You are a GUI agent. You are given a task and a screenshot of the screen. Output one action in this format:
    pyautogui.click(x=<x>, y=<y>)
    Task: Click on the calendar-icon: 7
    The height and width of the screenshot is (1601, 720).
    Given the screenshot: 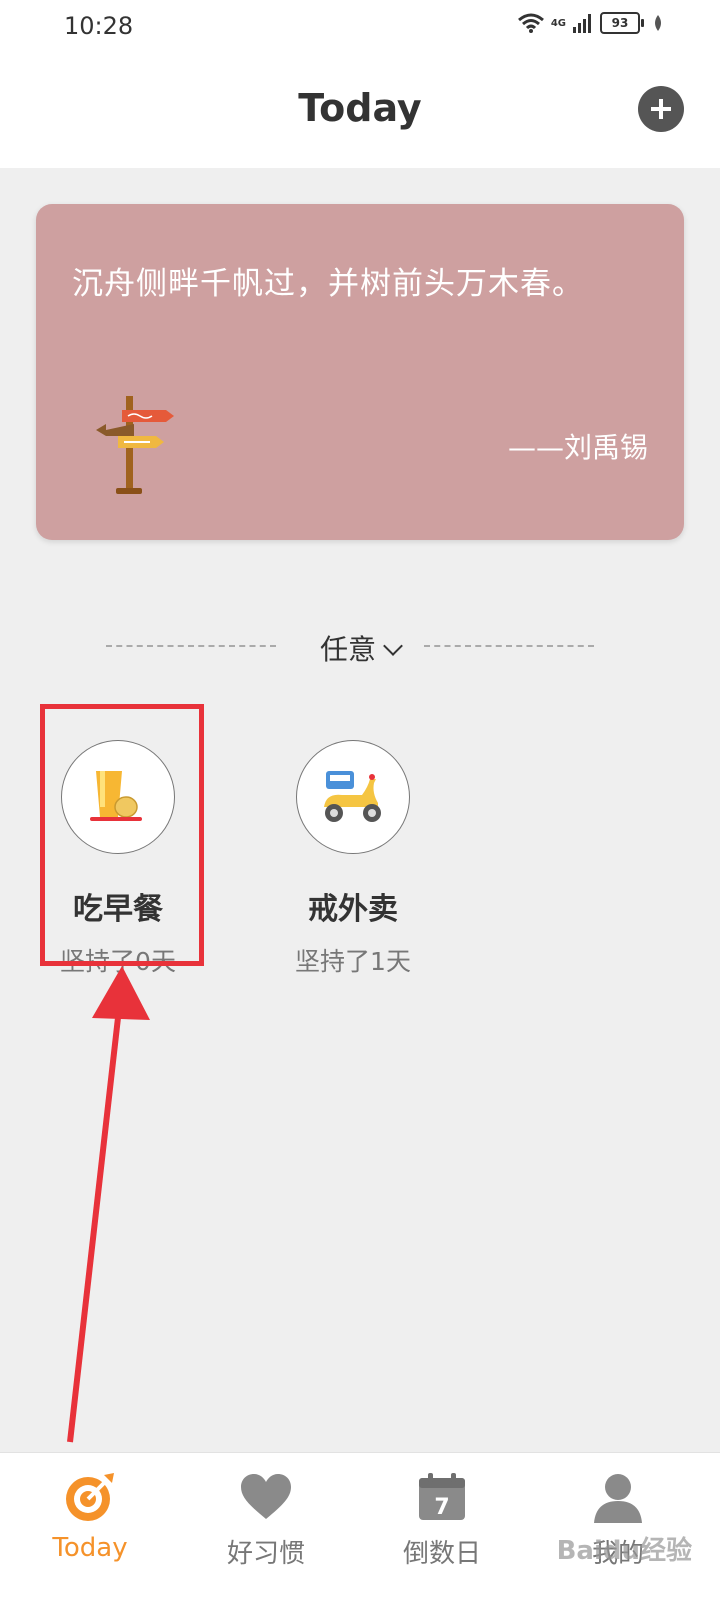 What is the action you would take?
    pyautogui.click(x=442, y=1496)
    